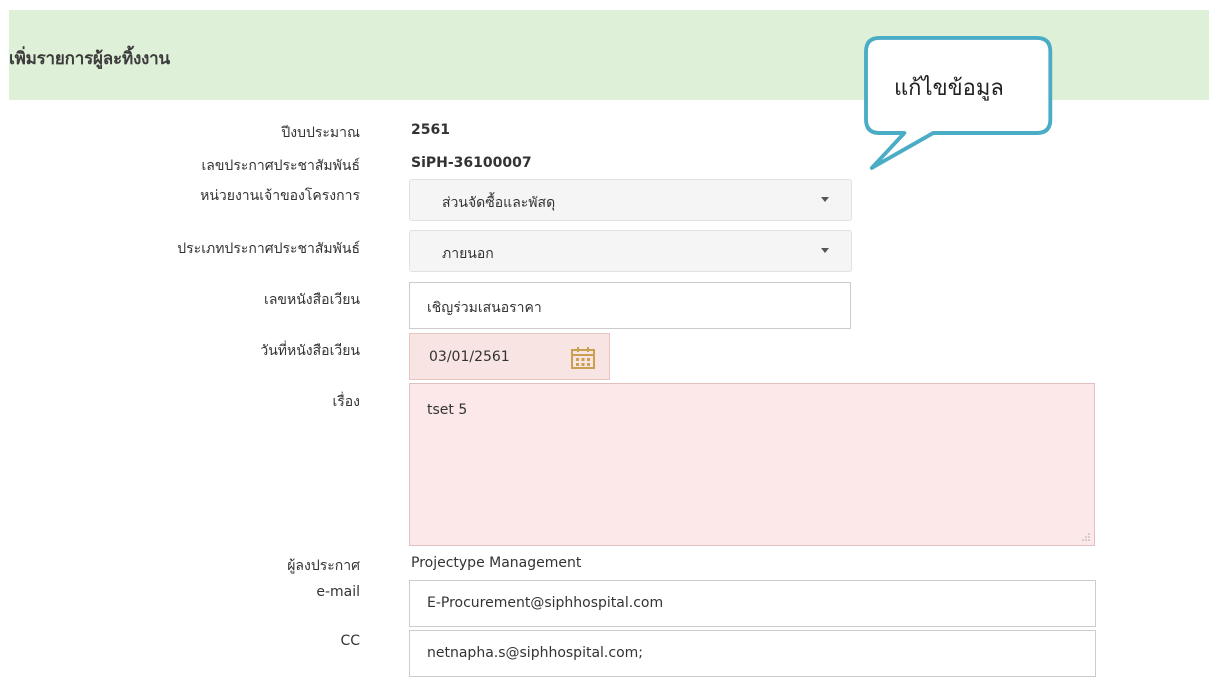 The height and width of the screenshot is (685, 1209). Describe the element at coordinates (281, 166) in the screenshot. I see `announcement-no-label: เลขประกาศประชาสัมพันธ์` at that location.